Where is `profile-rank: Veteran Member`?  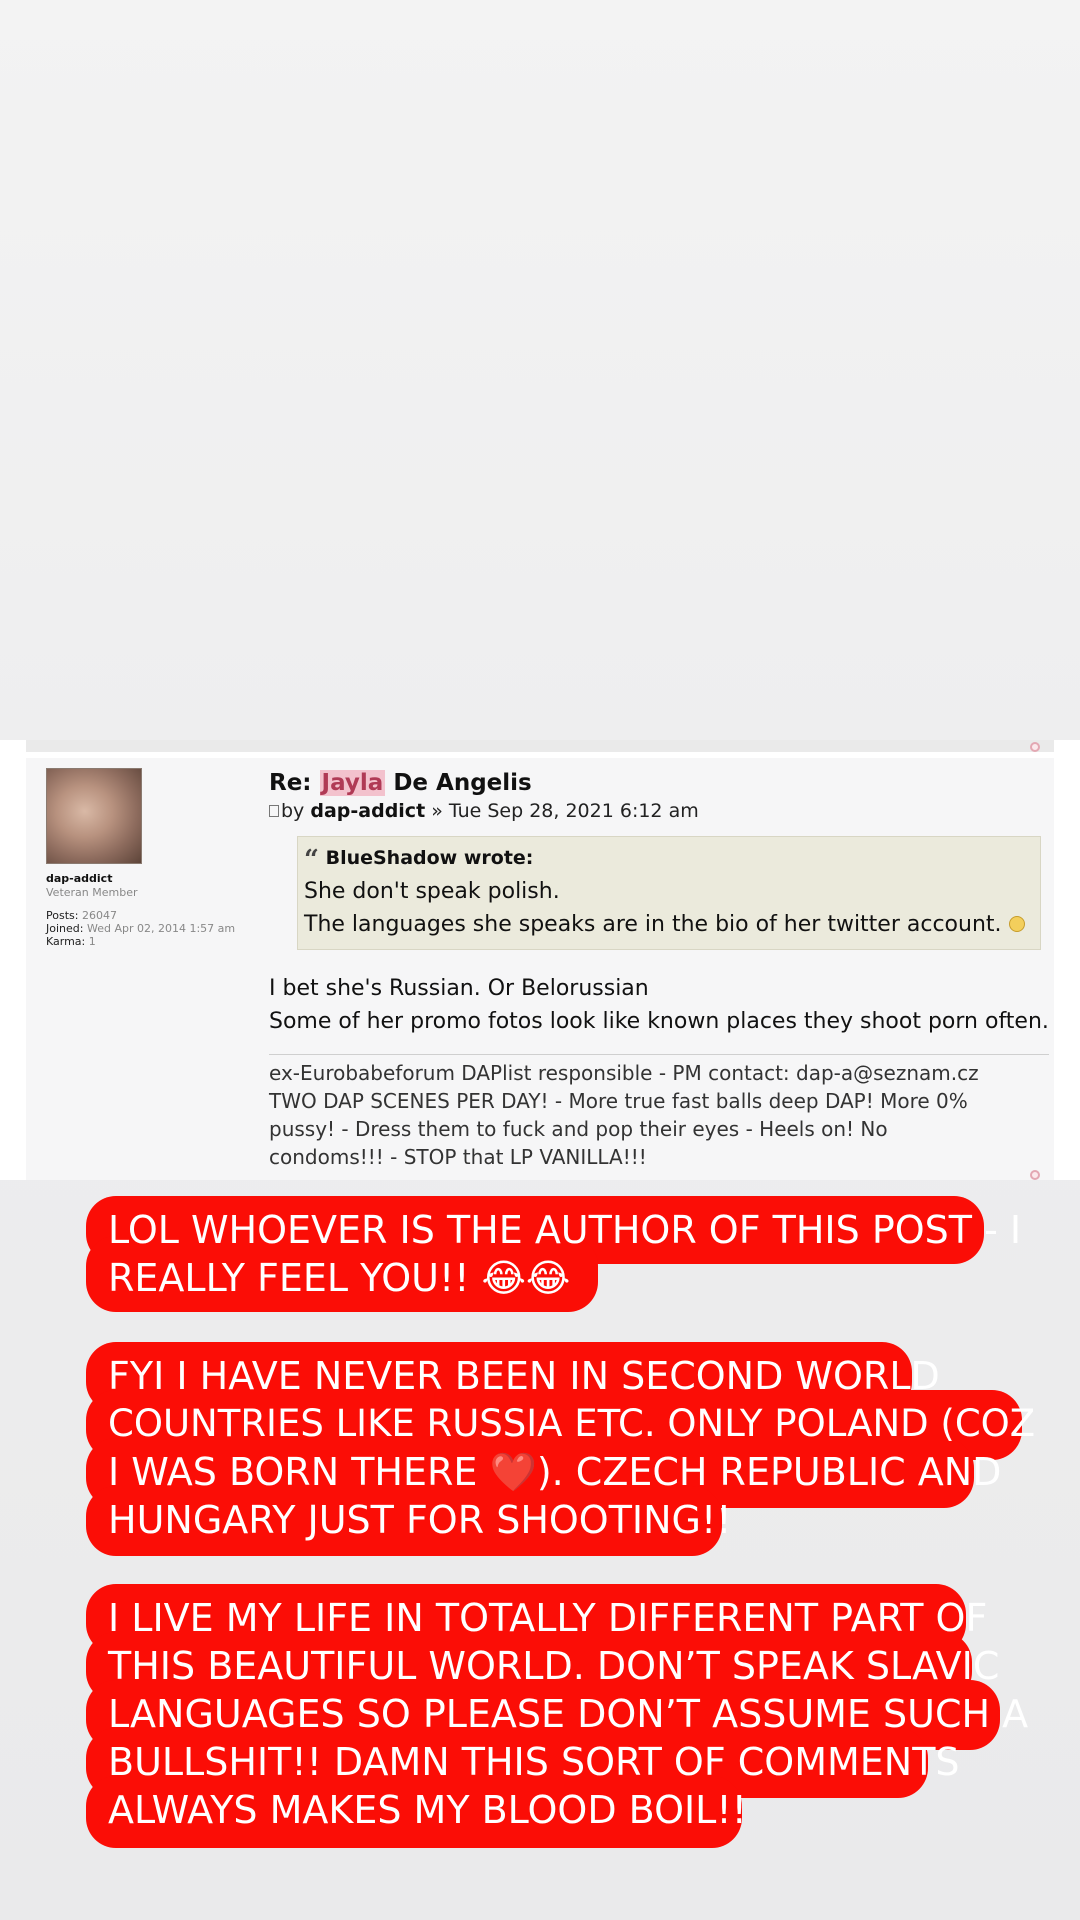 profile-rank: Veteran Member is located at coordinates (92, 892).